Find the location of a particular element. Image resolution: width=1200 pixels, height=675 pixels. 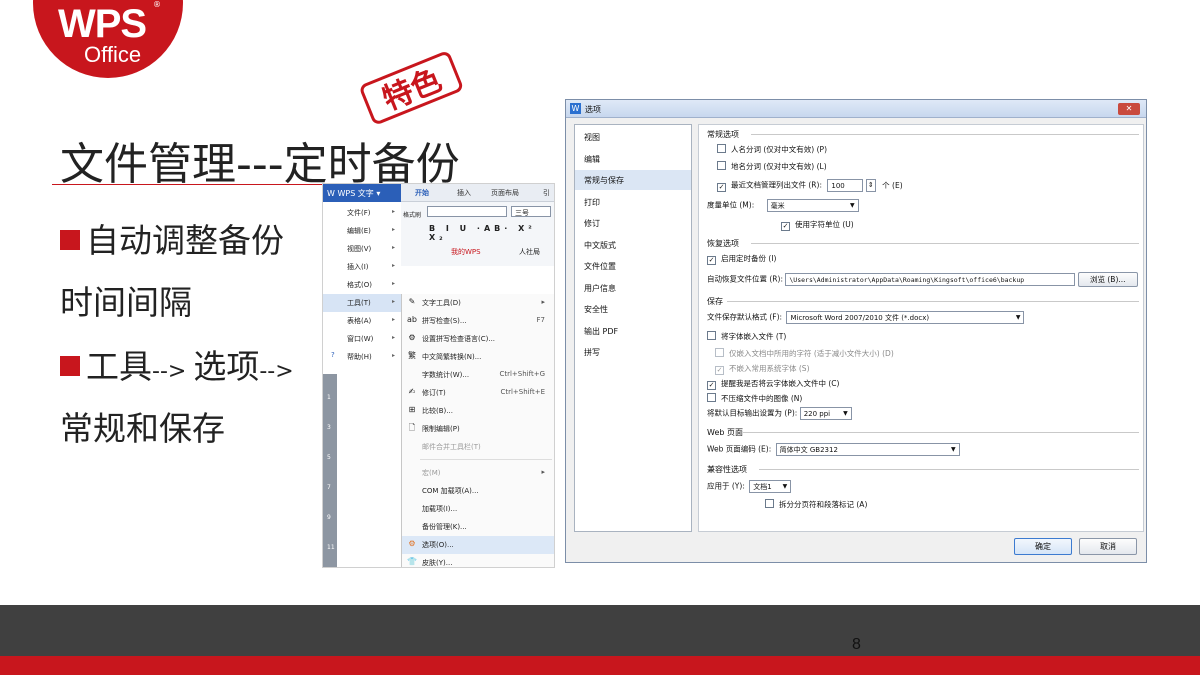

section-compat: 兼容性选项 is located at coordinates (727, 469).